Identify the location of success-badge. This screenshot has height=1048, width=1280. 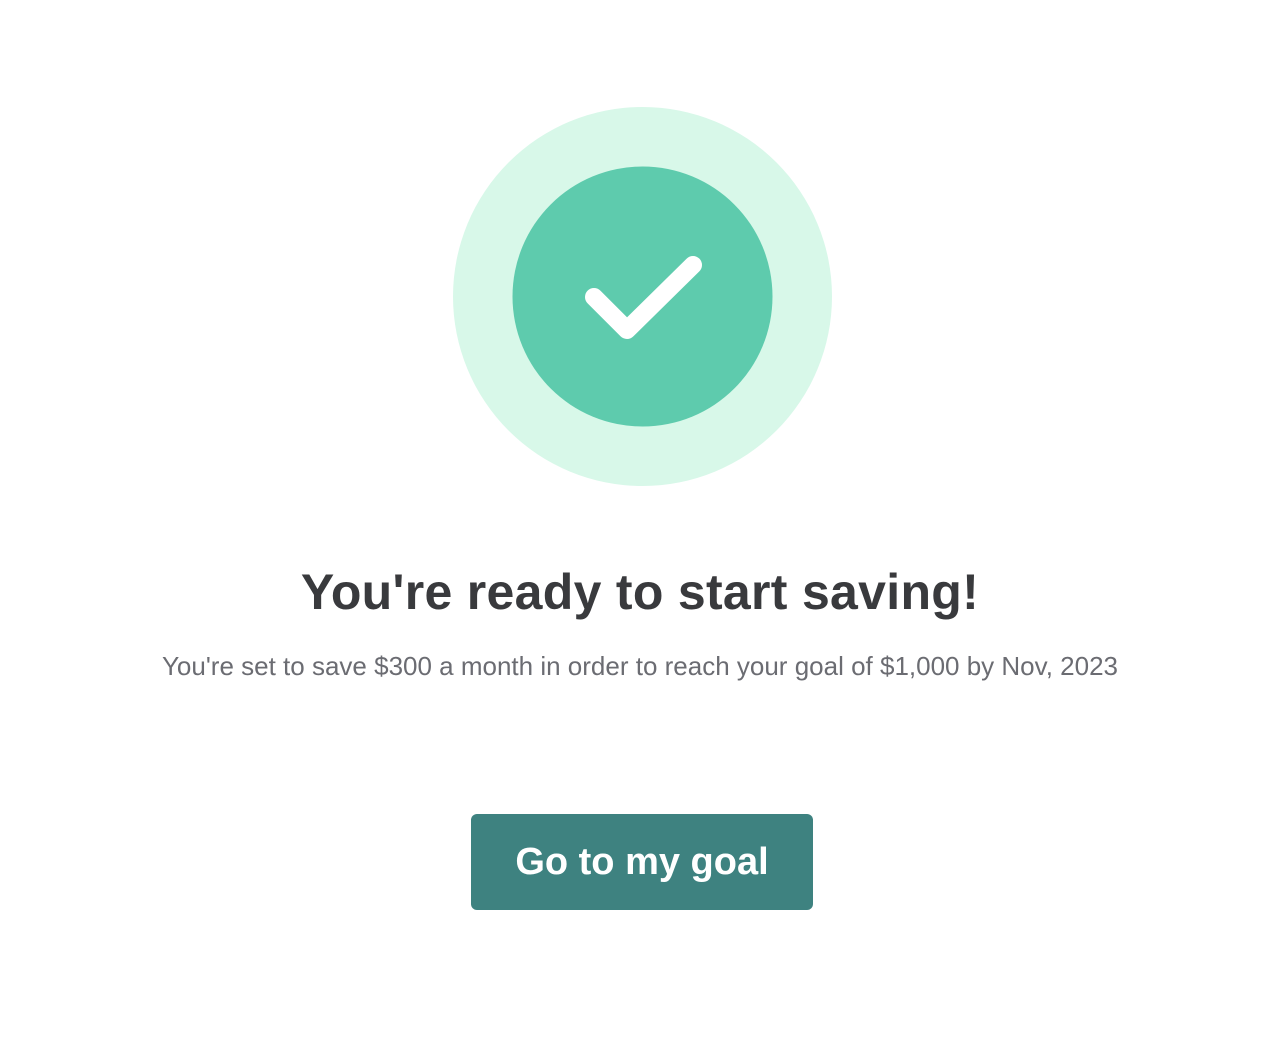
(642, 296).